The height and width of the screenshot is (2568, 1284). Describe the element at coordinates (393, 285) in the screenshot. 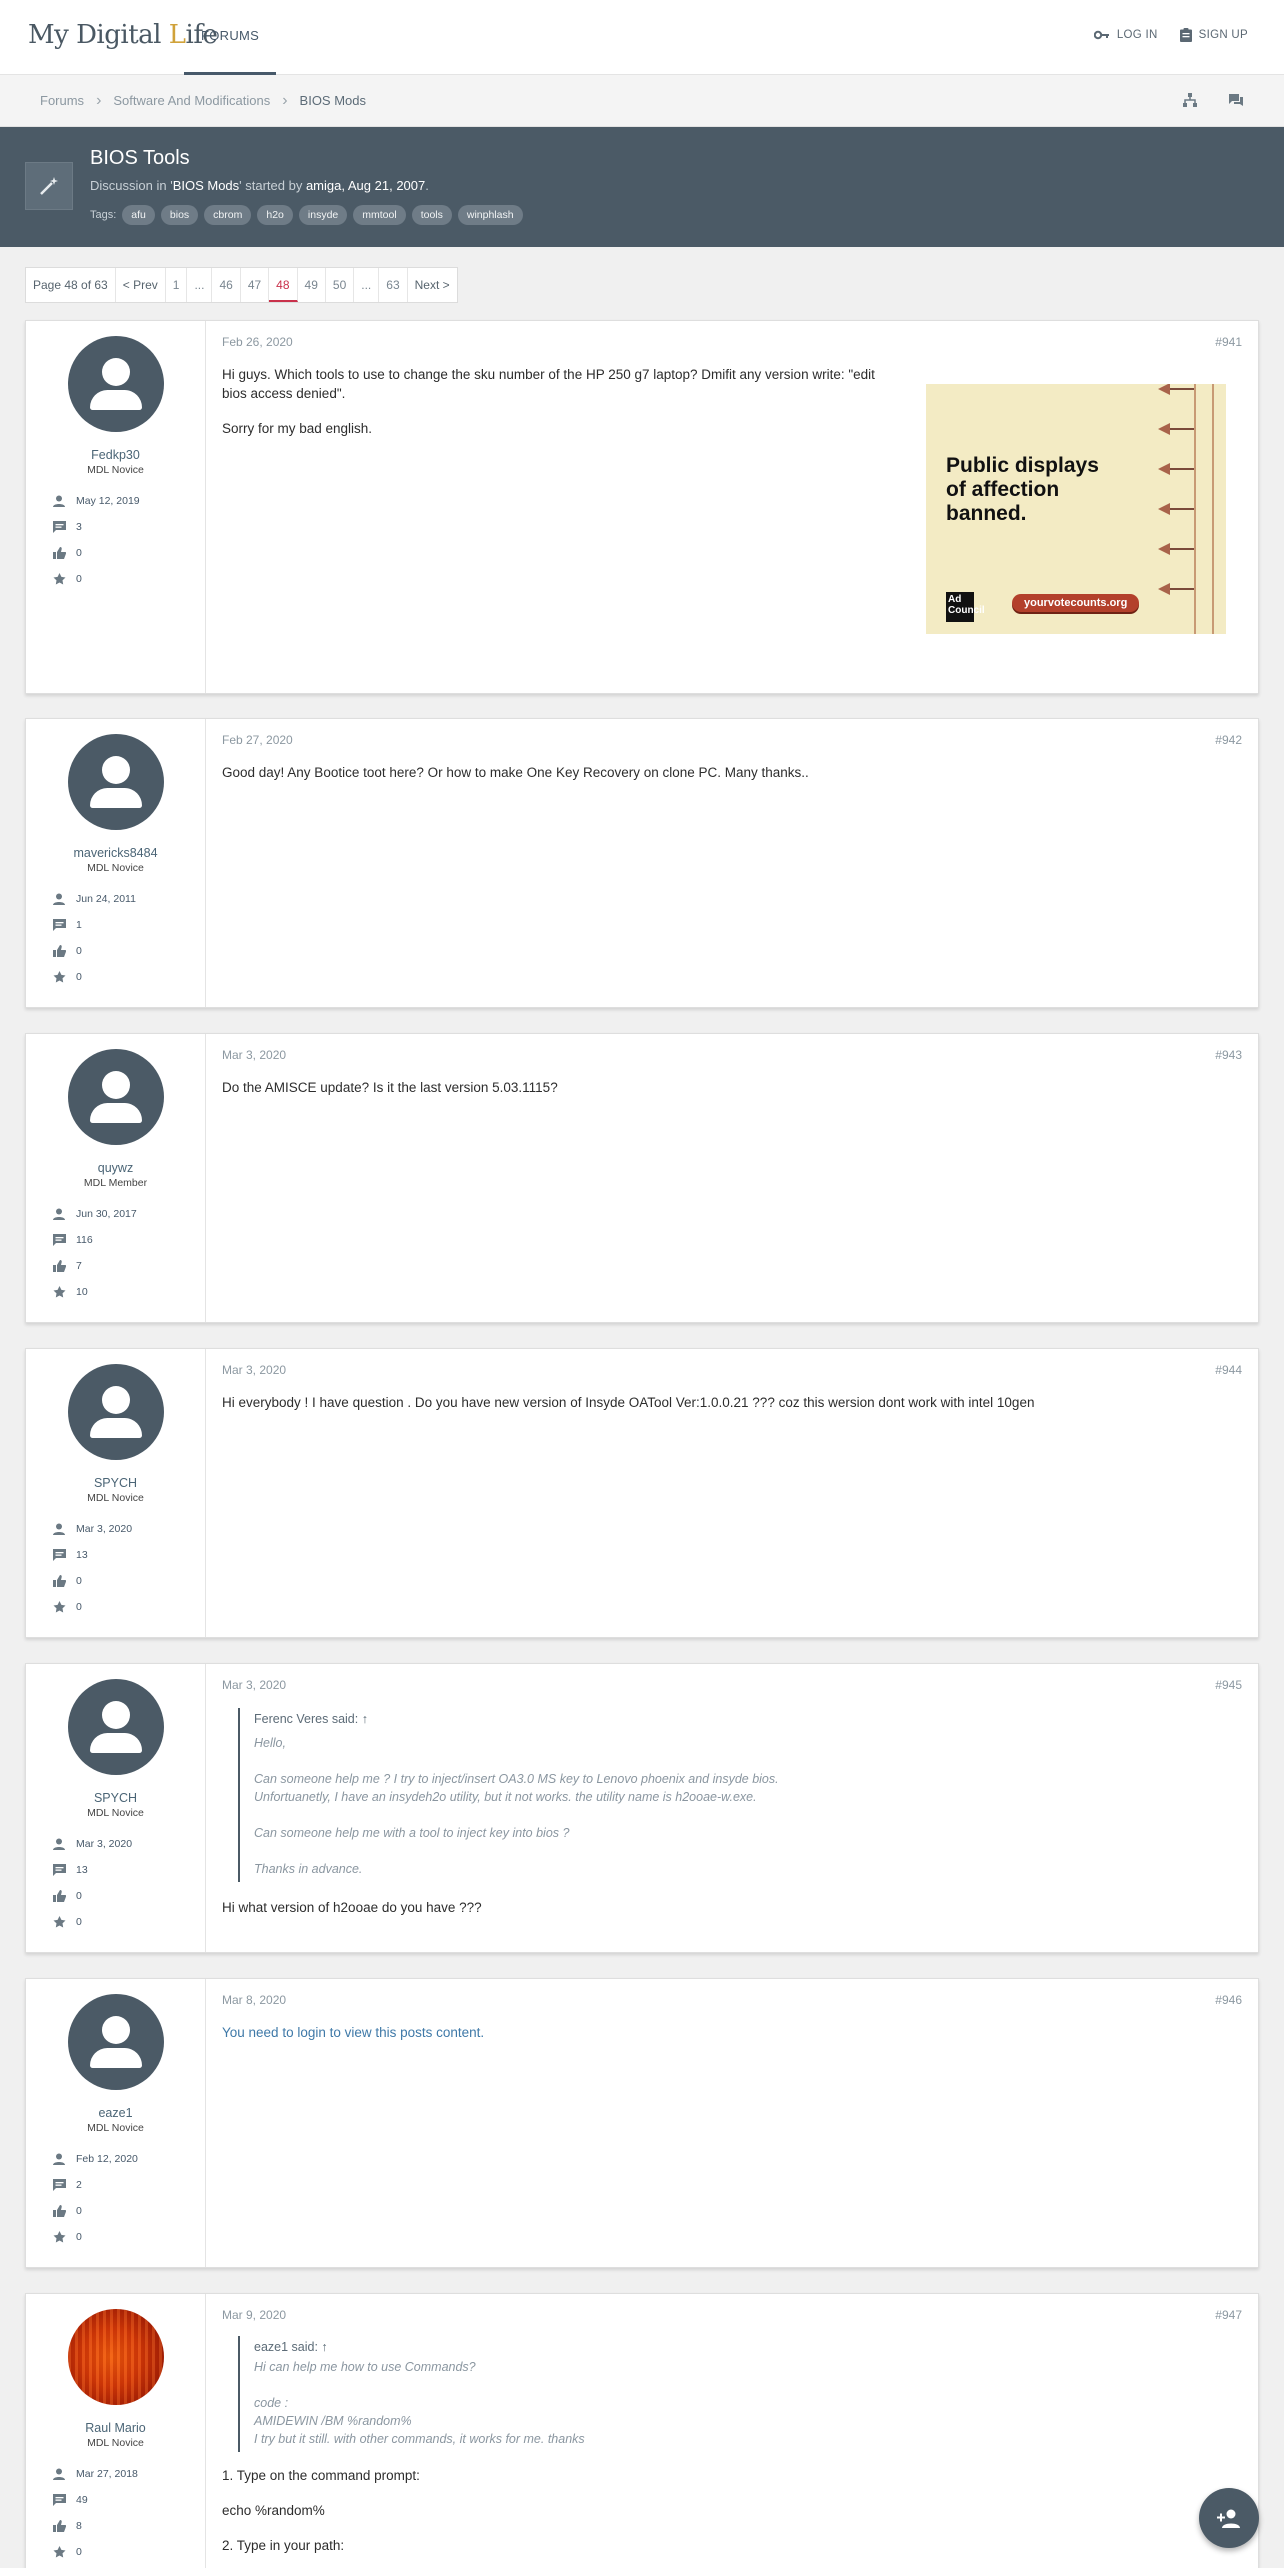

I see `page-link-63: 63` at that location.